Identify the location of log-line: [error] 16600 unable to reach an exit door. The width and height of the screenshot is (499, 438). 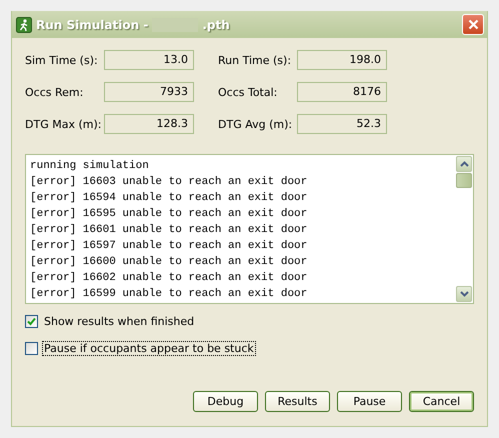
(169, 262).